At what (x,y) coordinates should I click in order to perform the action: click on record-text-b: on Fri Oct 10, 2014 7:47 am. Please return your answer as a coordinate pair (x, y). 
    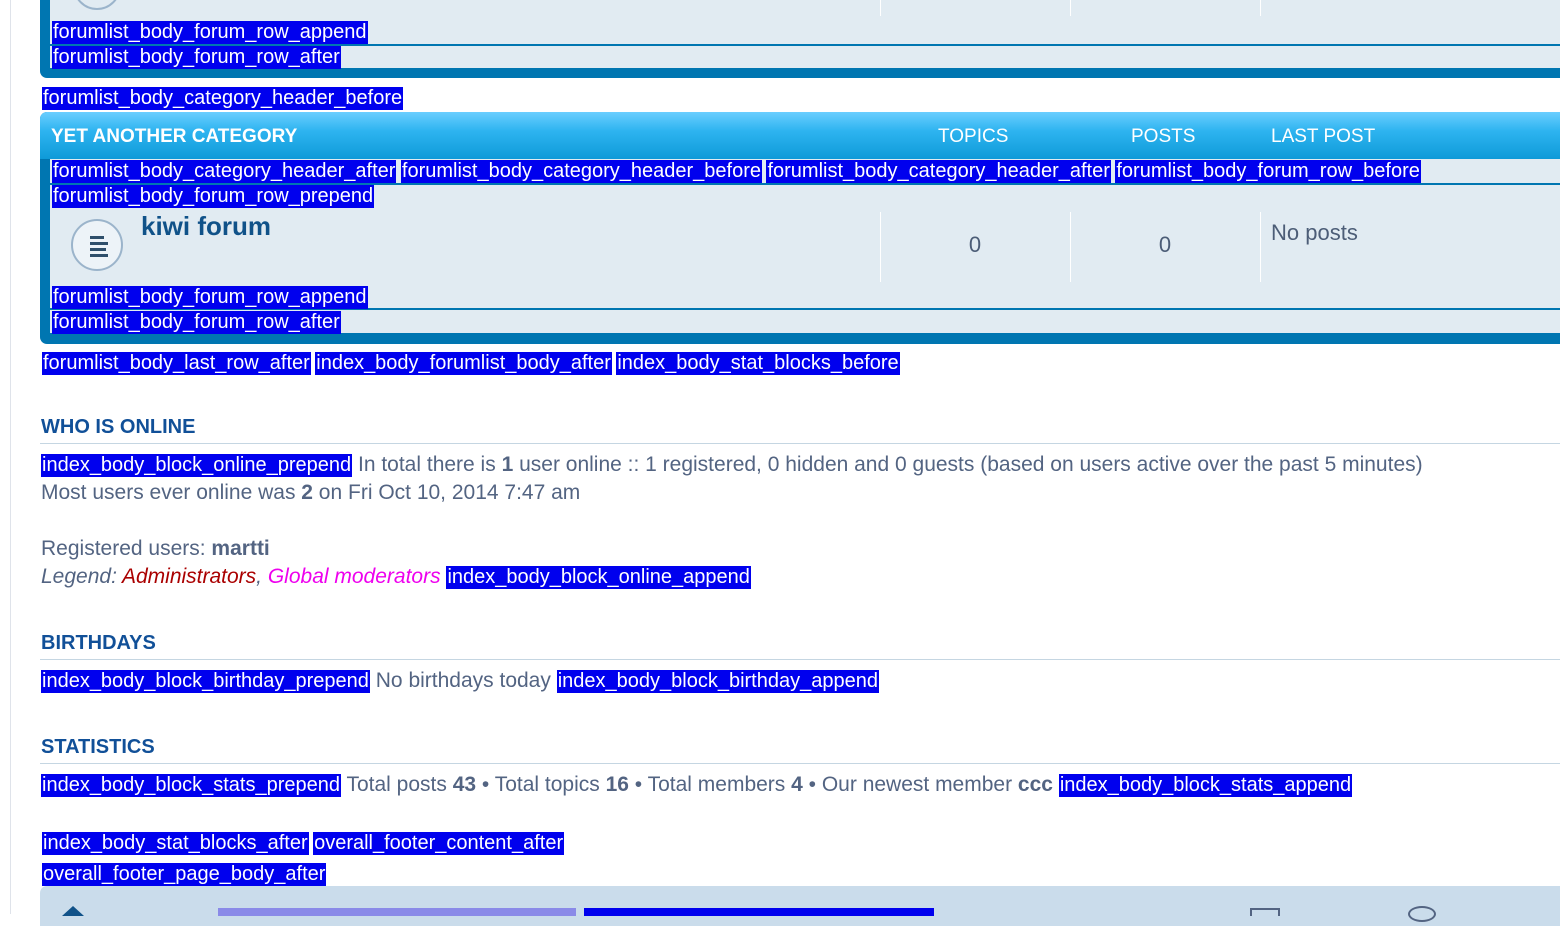
    Looking at the image, I should click on (446, 492).